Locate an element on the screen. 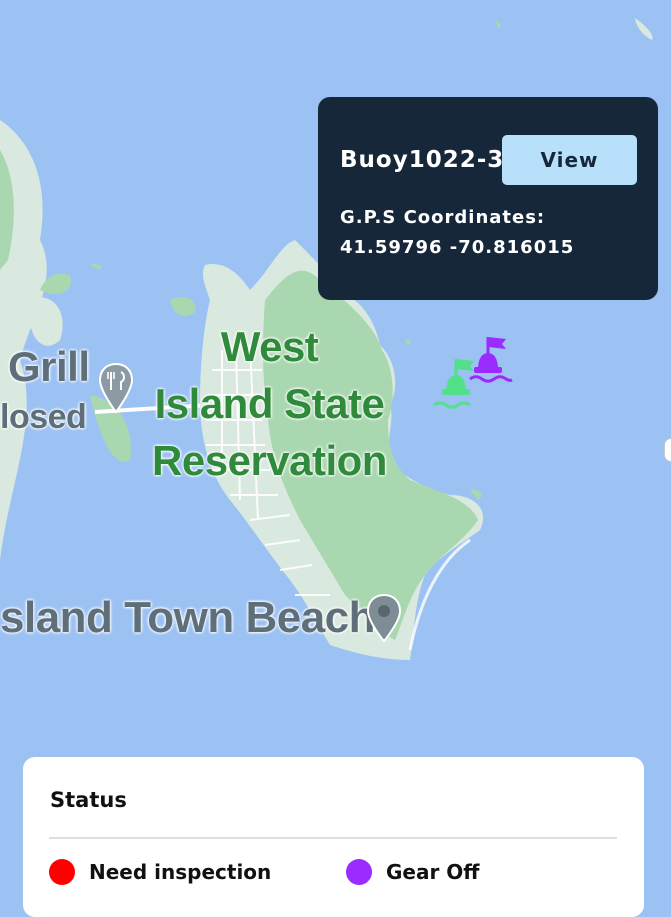  fork-knife-icon is located at coordinates (116, 391).